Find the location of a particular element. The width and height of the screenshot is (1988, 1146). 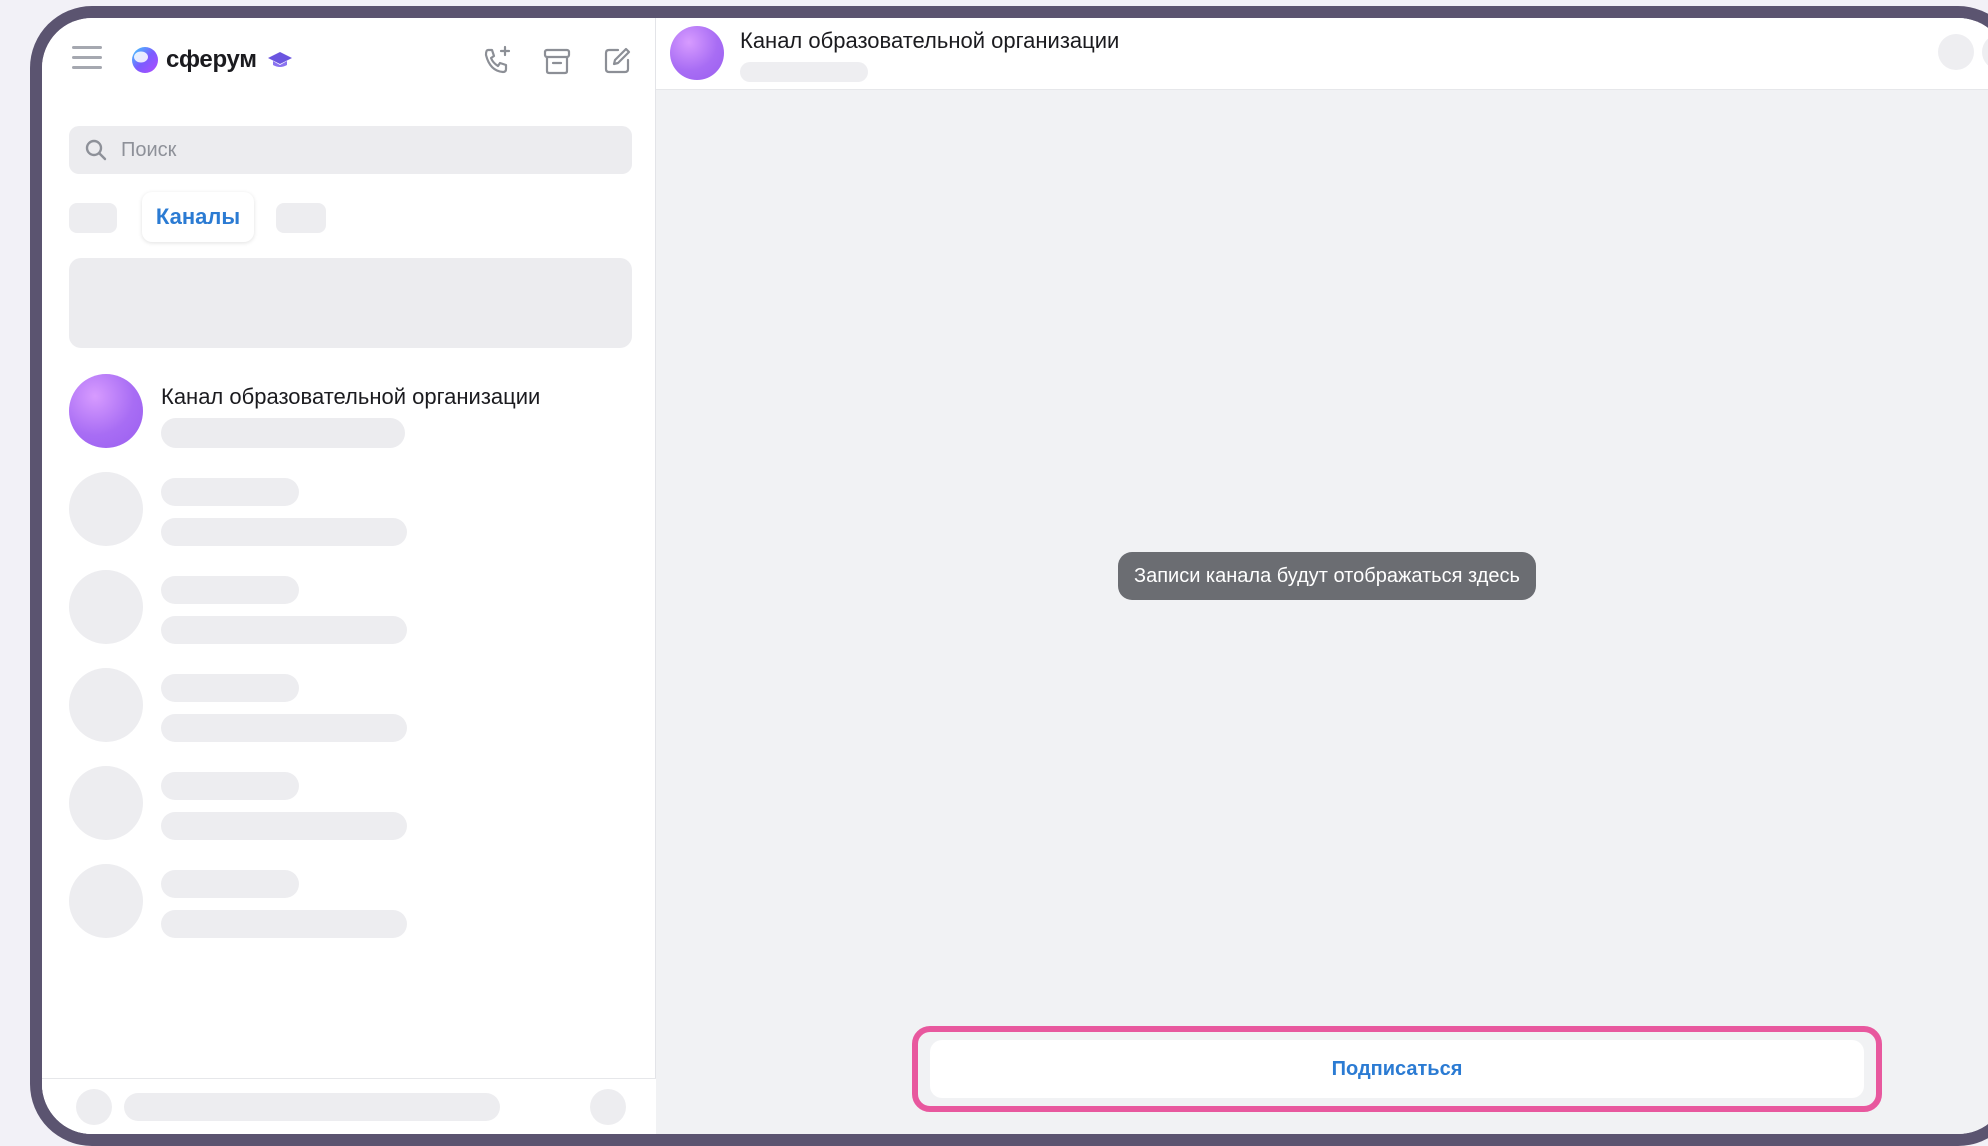

conversation-subtitle-placeholder is located at coordinates (804, 72).